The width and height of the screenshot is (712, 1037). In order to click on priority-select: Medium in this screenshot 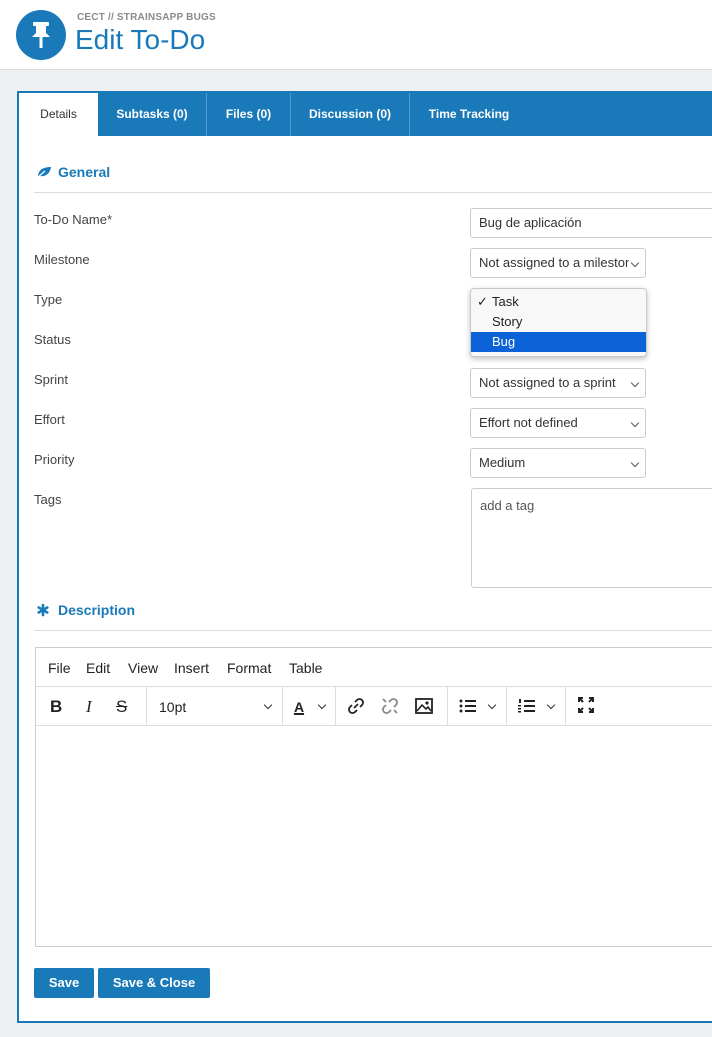, I will do `click(558, 463)`.